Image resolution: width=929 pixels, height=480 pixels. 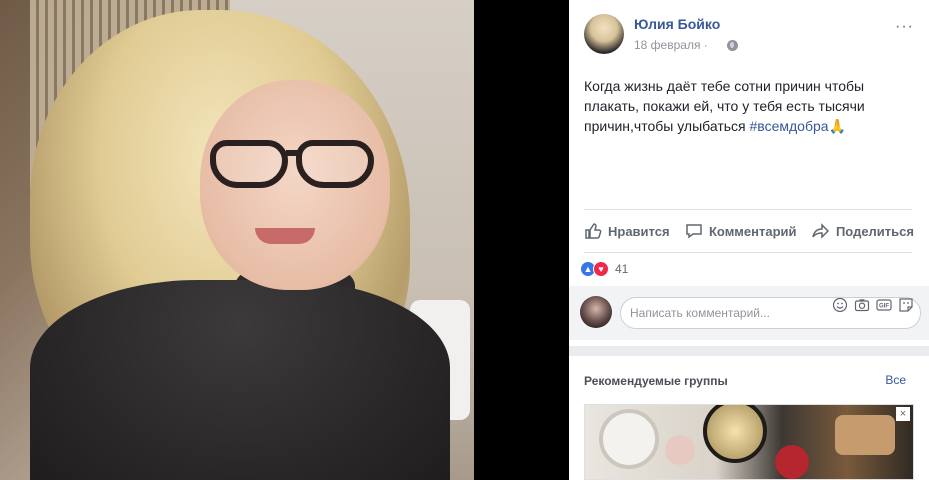 I want to click on thumbs-up-icon, so click(x=593, y=231).